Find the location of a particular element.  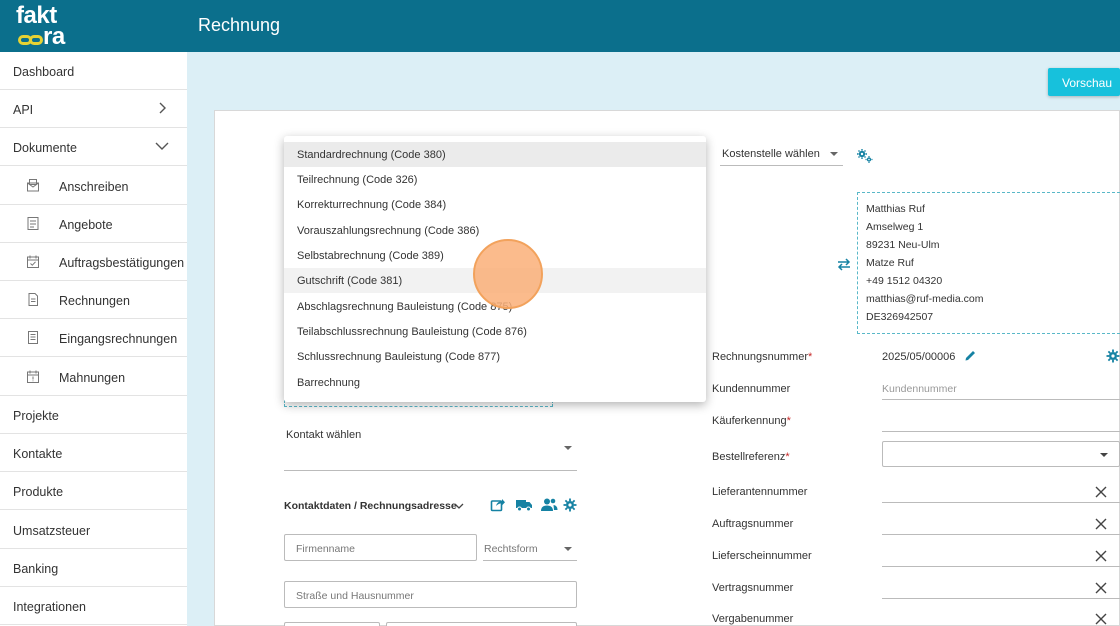

menu-item-standardrechnung: Standardrechnung (Code 380) is located at coordinates (495, 154).